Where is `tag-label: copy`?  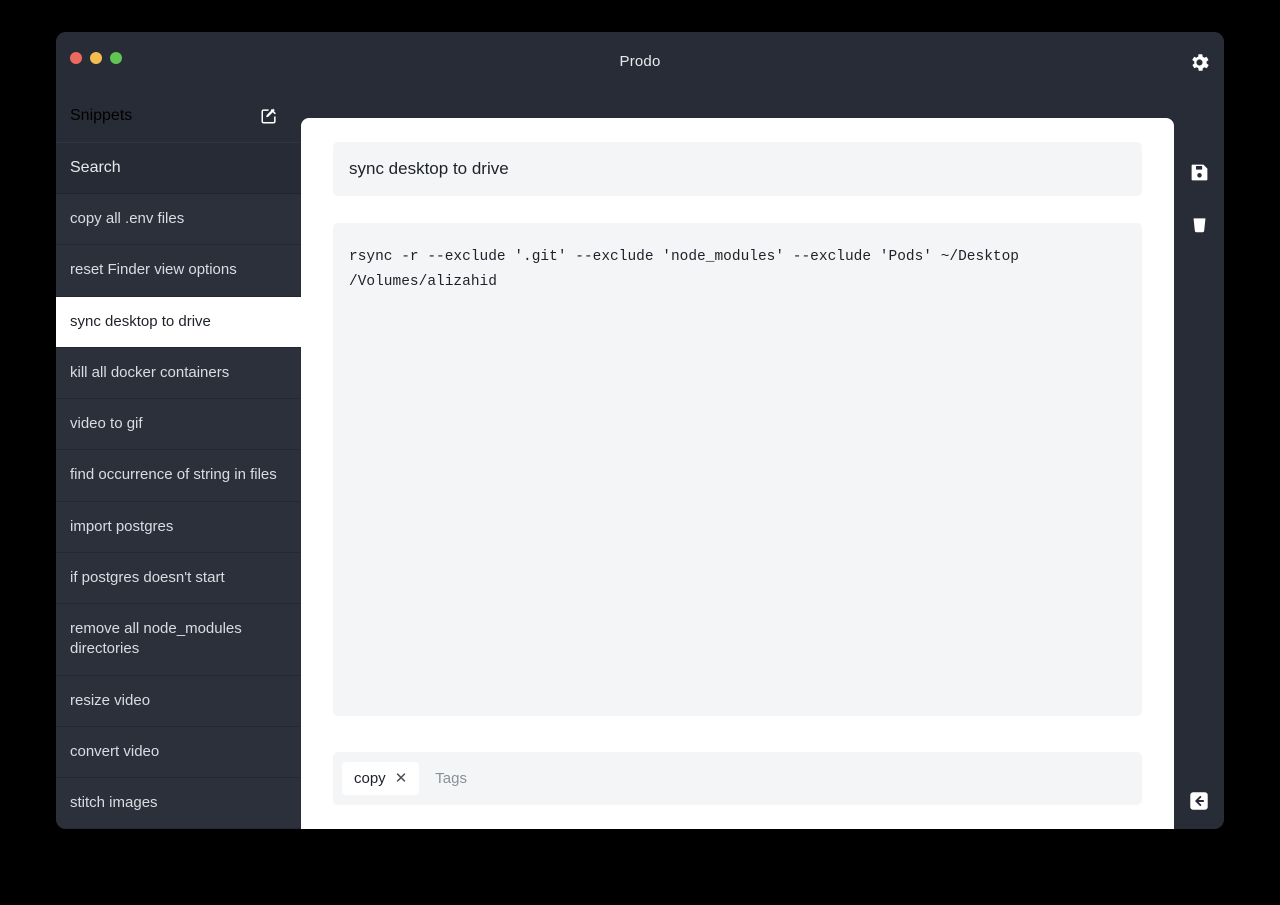
tag-label: copy is located at coordinates (370, 778).